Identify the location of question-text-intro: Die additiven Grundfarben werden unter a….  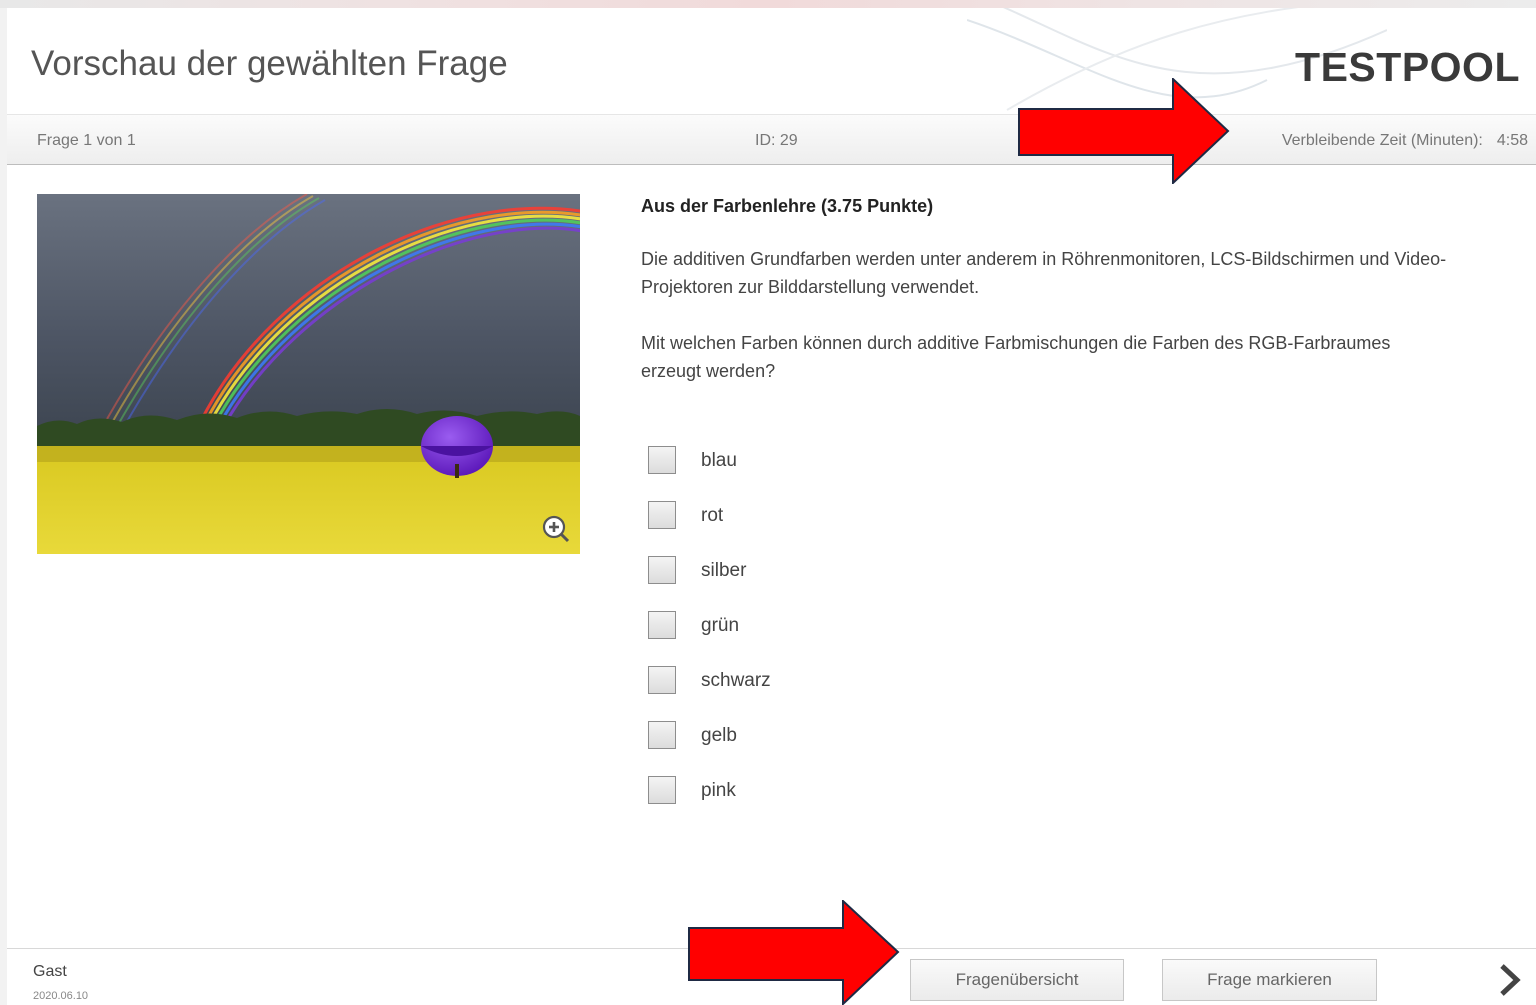
(1044, 273).